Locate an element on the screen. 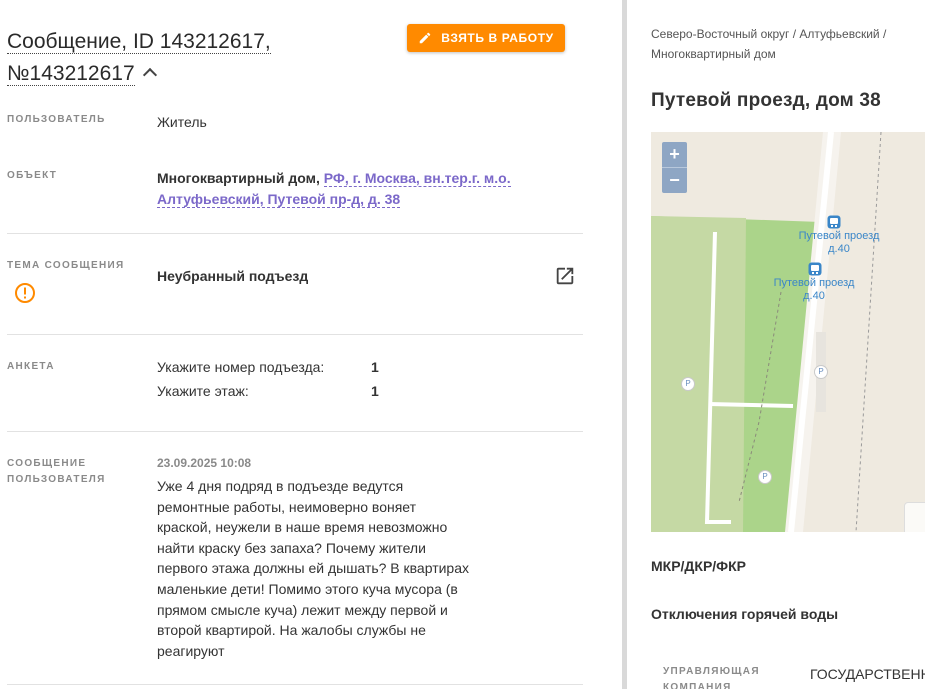  message-title: Сообщение, ID 143212617, №143212617 is located at coordinates (147, 58).